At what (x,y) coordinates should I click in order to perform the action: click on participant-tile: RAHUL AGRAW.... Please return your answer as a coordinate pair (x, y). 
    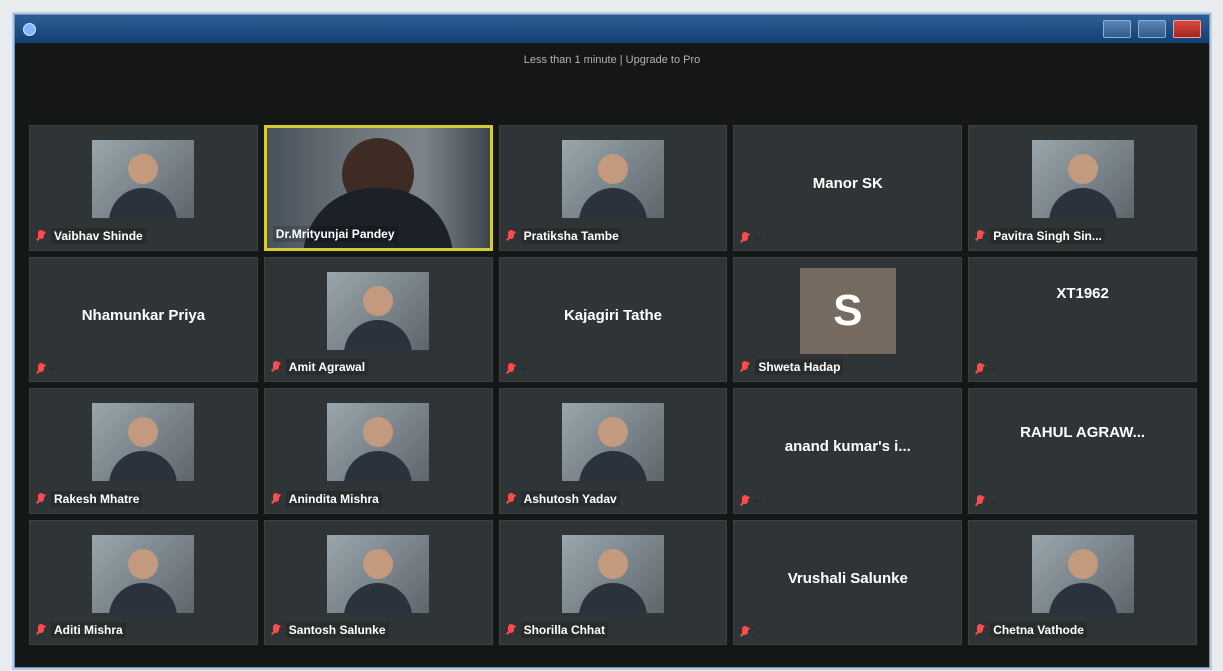
    Looking at the image, I should click on (1082, 451).